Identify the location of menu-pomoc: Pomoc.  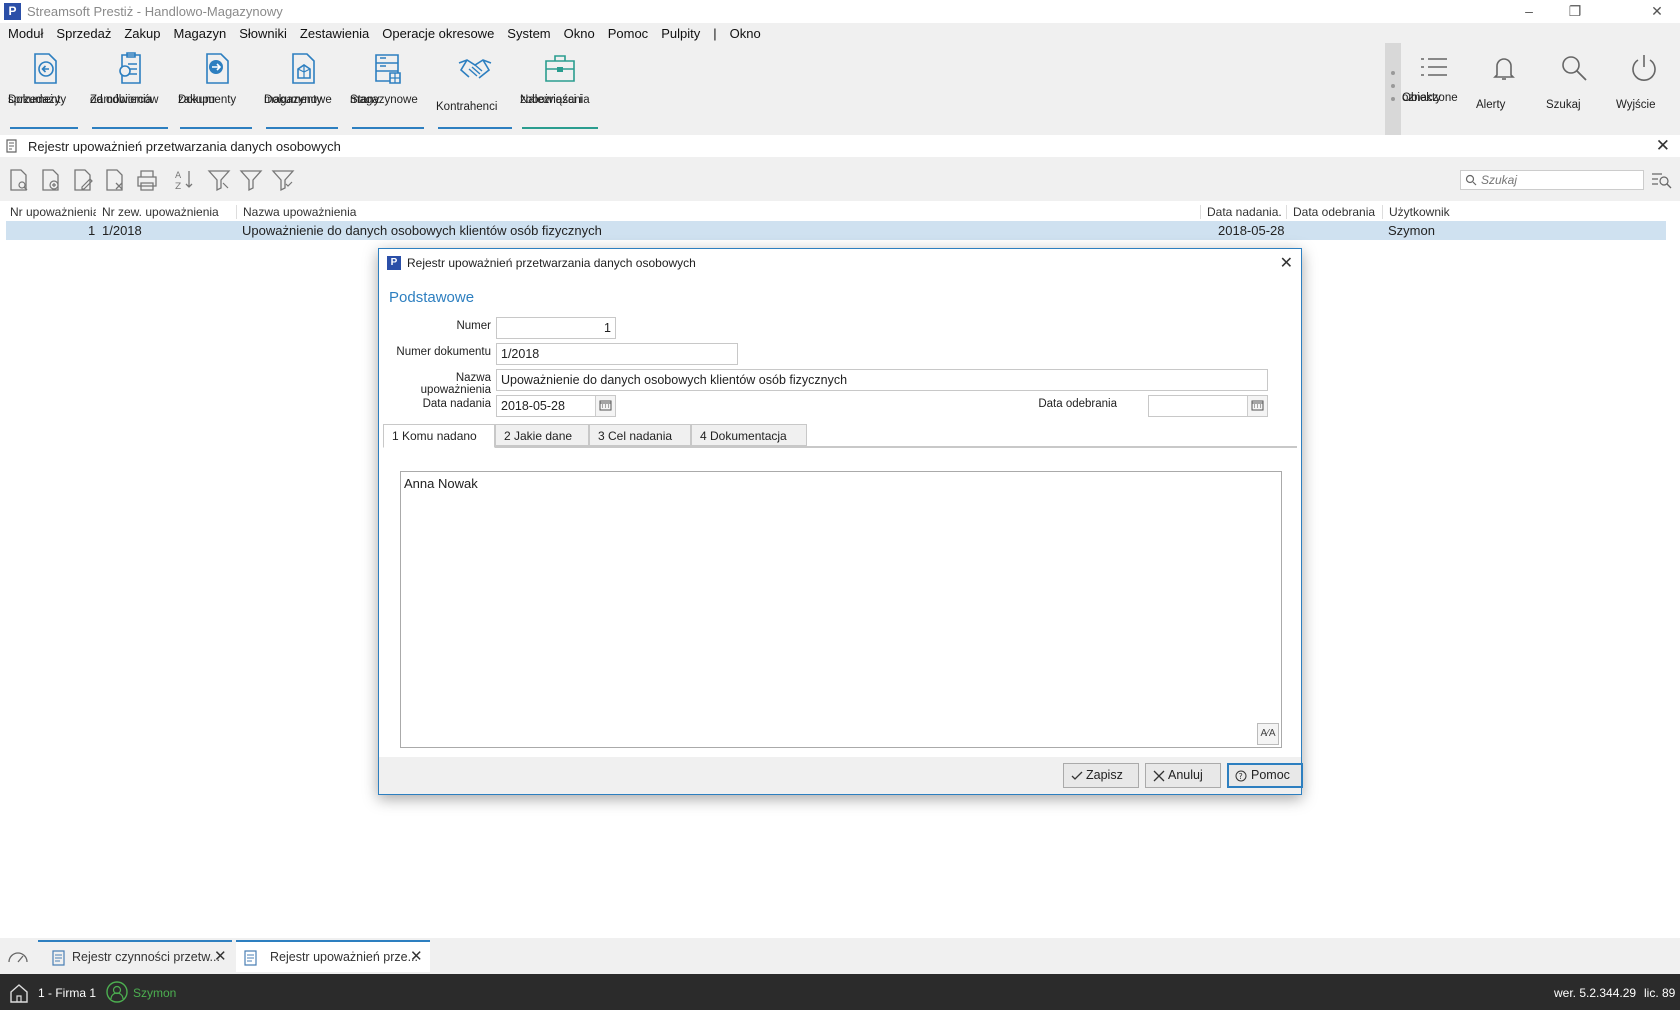
(628, 33).